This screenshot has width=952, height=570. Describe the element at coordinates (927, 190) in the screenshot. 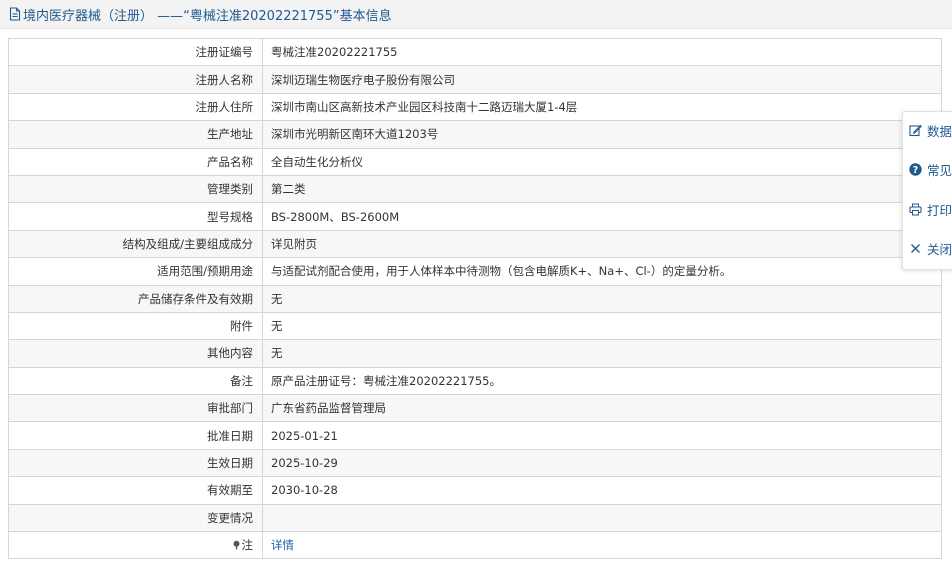

I see `floating-toolbar: 数据 ? 常见 打印 关闭` at that location.